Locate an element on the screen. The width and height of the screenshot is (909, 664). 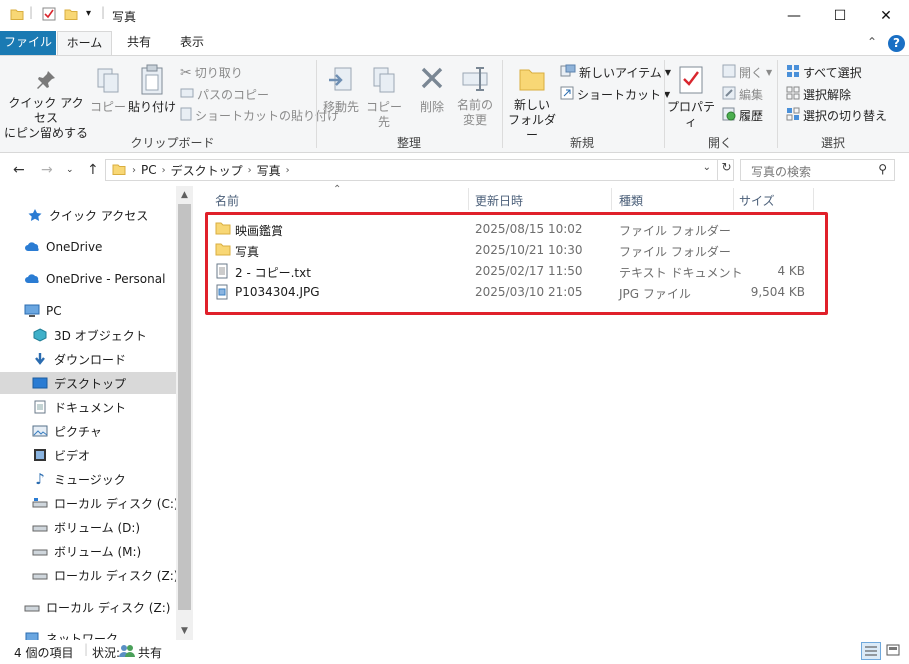
nav-item-network: ネットワーク is located at coordinates (88, 633).